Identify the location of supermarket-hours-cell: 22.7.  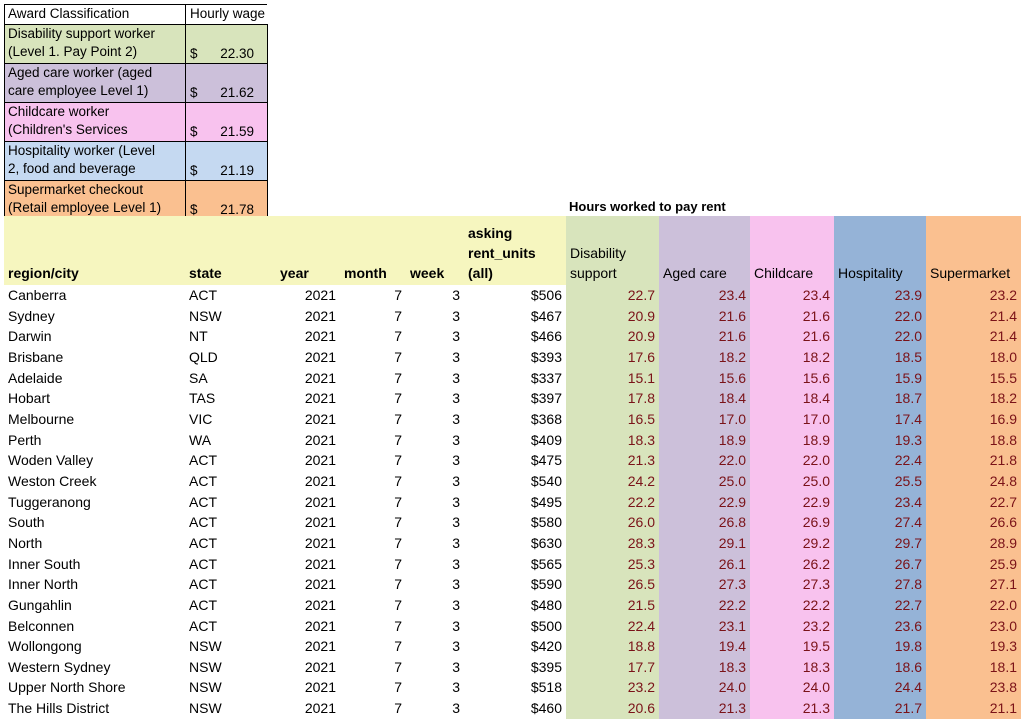
(973, 502).